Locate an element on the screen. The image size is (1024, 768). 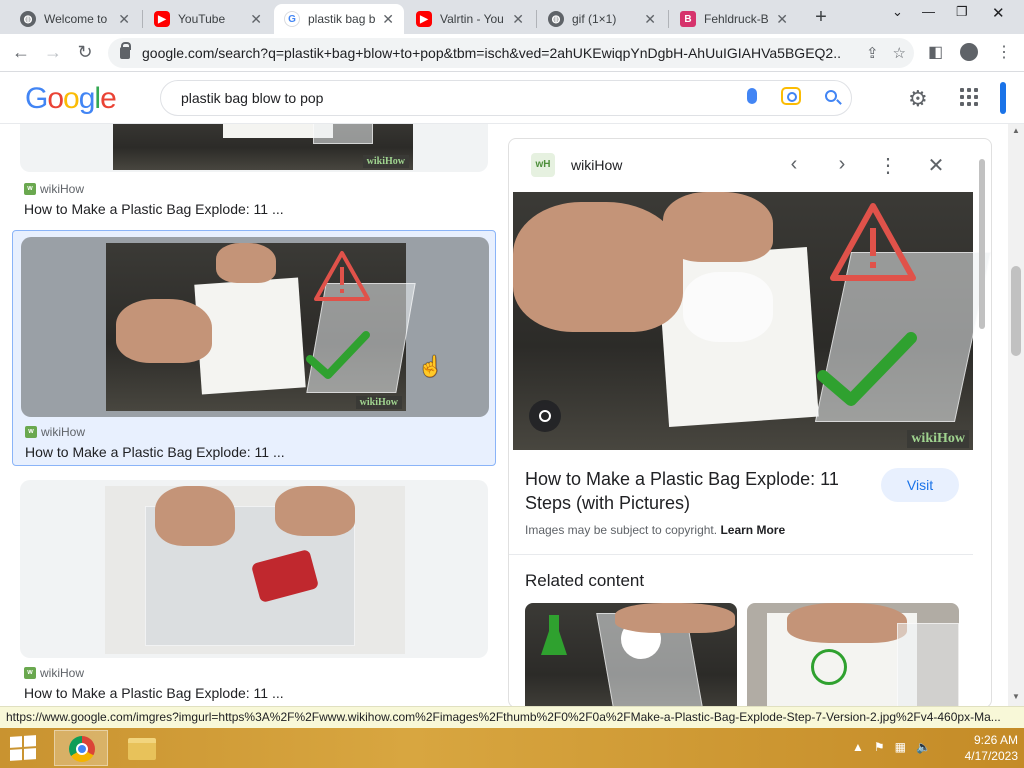
globe-icon: ◍ is located at coordinates (28, 19).